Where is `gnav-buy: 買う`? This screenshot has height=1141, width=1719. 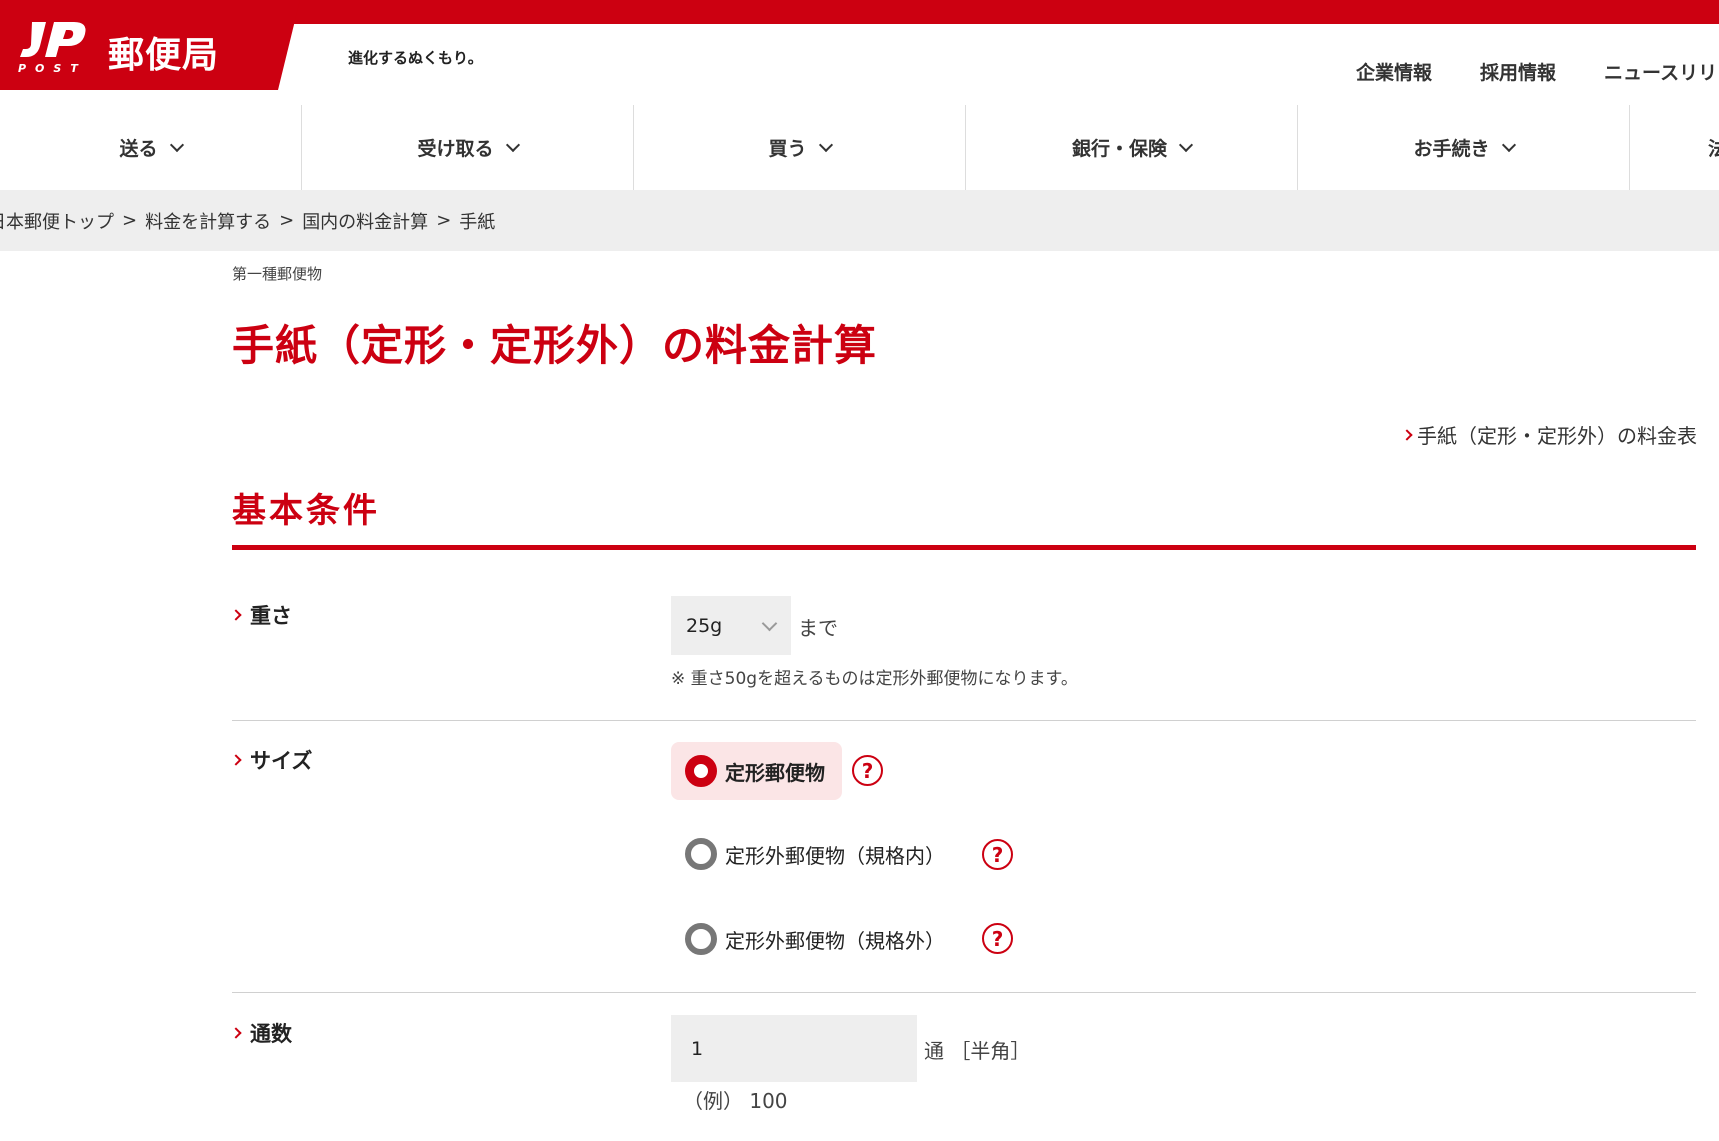
gnav-buy: 買う is located at coordinates (800, 147).